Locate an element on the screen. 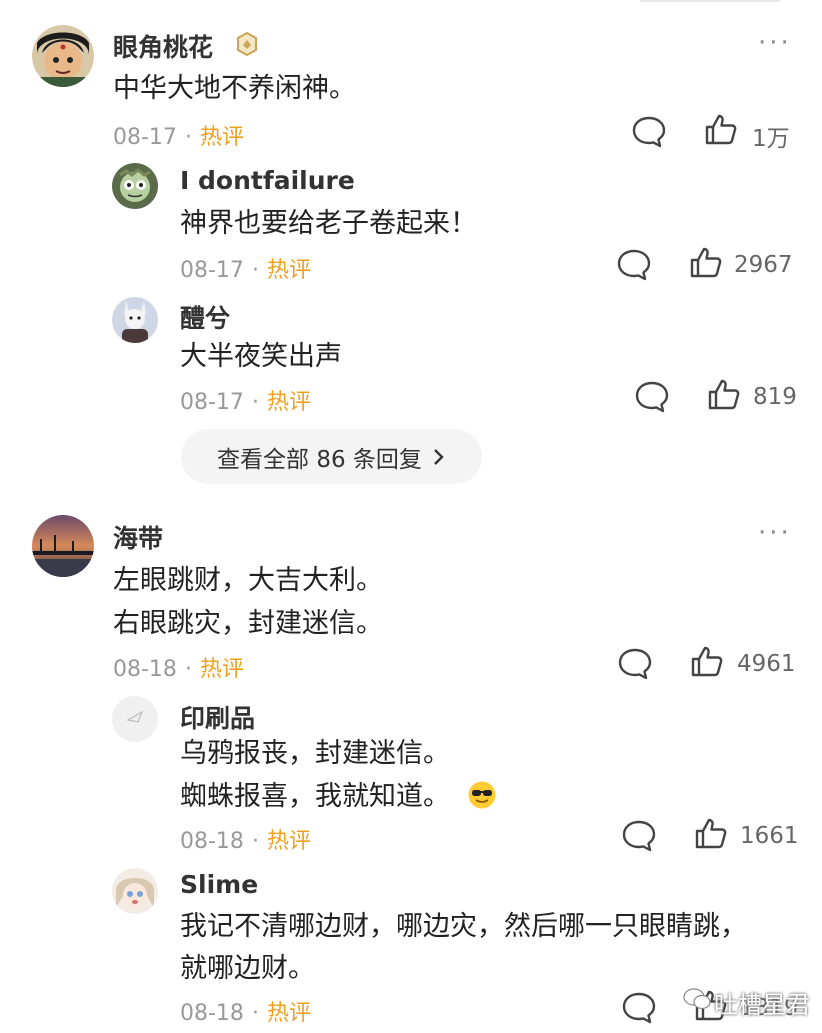 Image resolution: width=822 pixels, height=1033 pixels. username: Slime is located at coordinates (219, 884).